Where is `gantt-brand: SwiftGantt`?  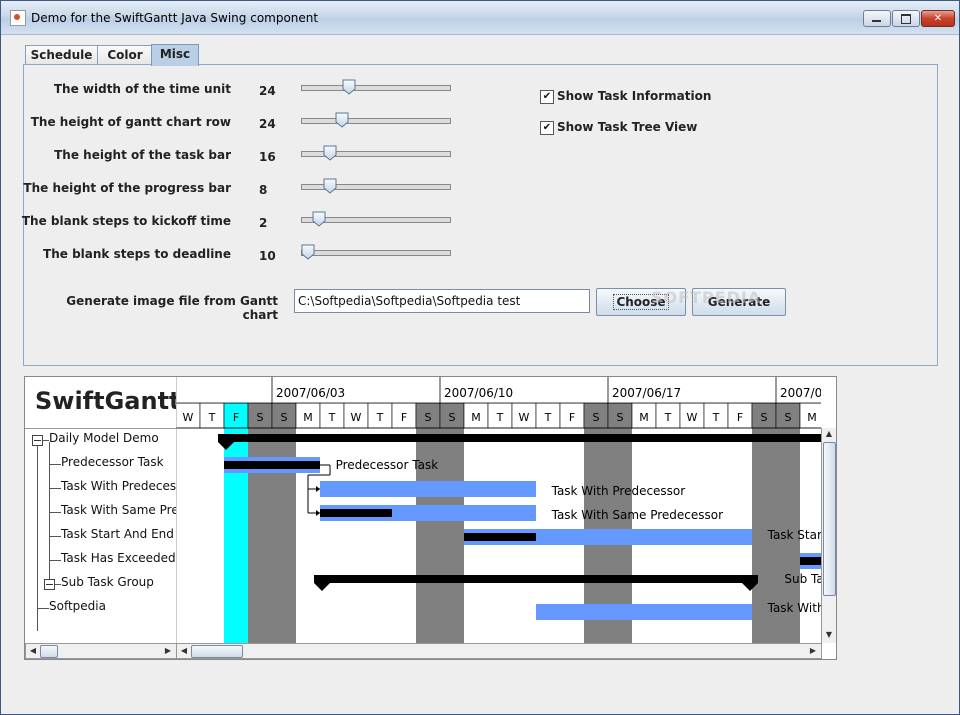
gantt-brand: SwiftGantt is located at coordinates (103, 403).